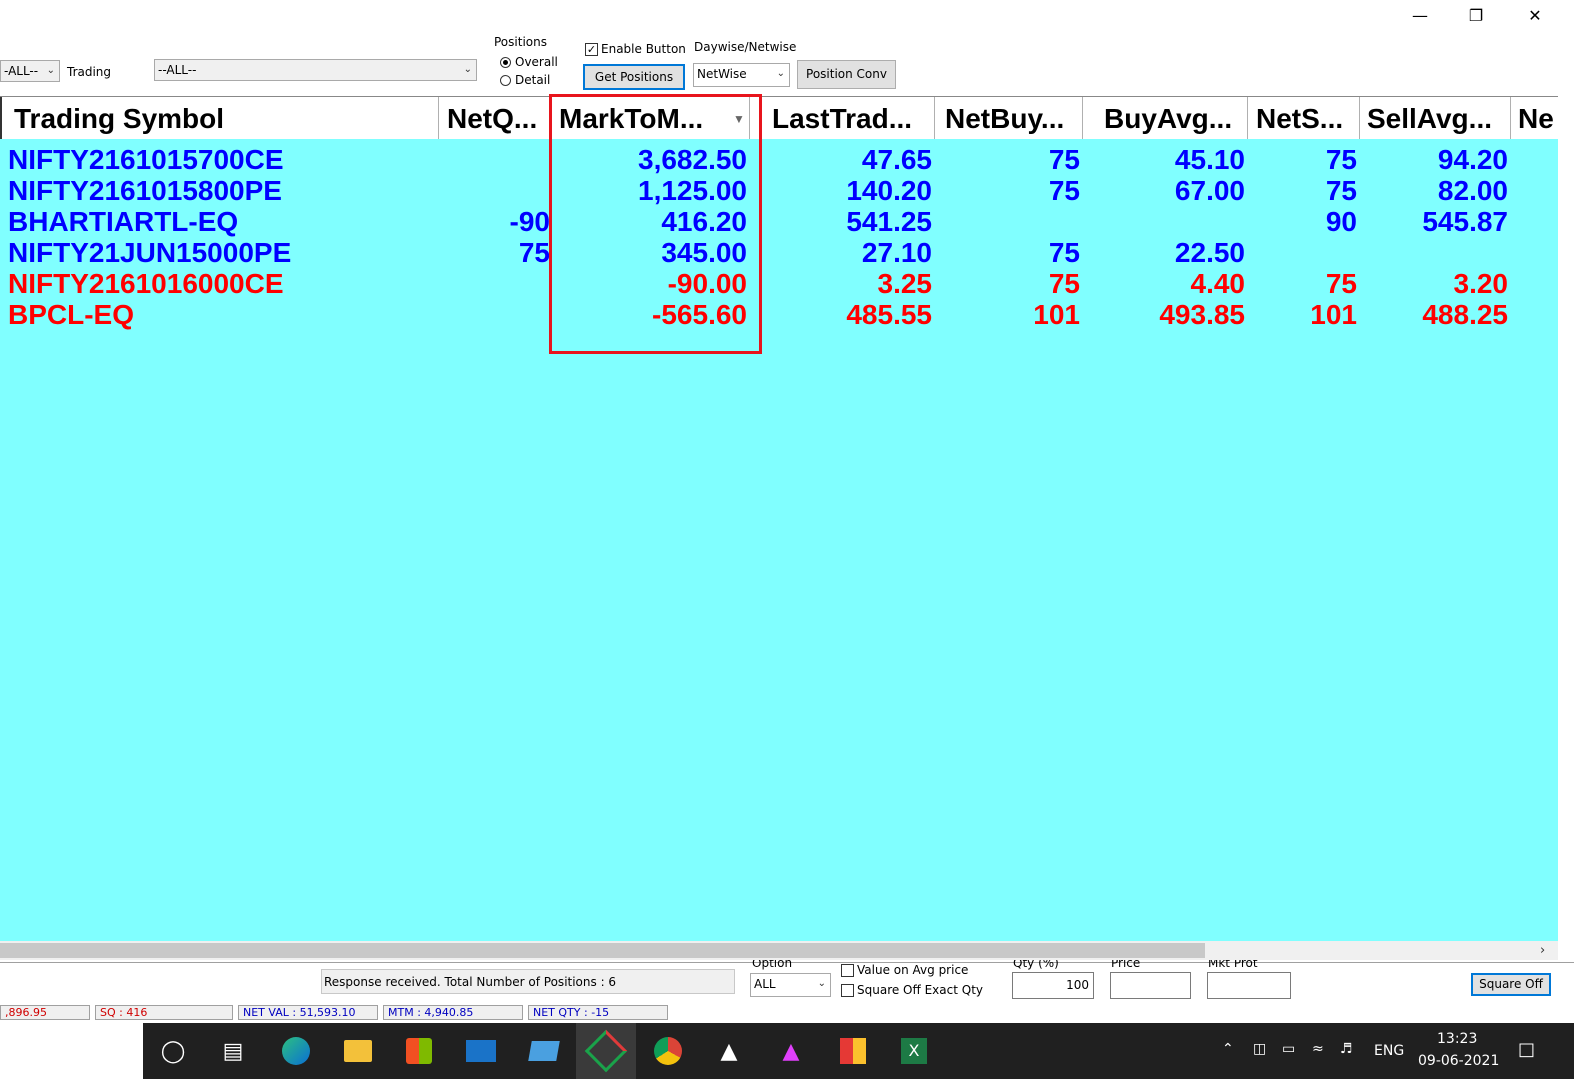 The image size is (1574, 1079). I want to click on mkt-prot-input, so click(1249, 985).